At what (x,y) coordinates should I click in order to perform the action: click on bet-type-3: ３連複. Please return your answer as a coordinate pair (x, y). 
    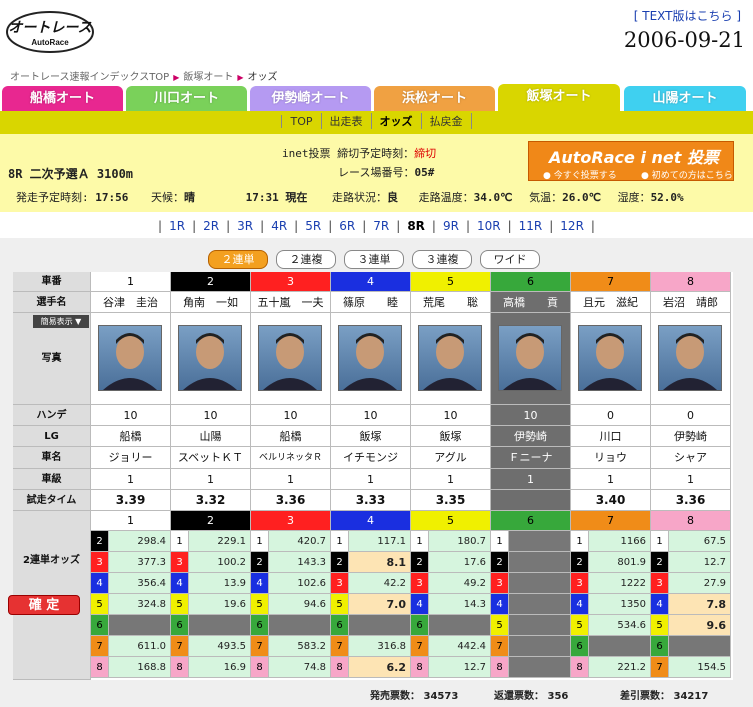
    Looking at the image, I should click on (442, 259).